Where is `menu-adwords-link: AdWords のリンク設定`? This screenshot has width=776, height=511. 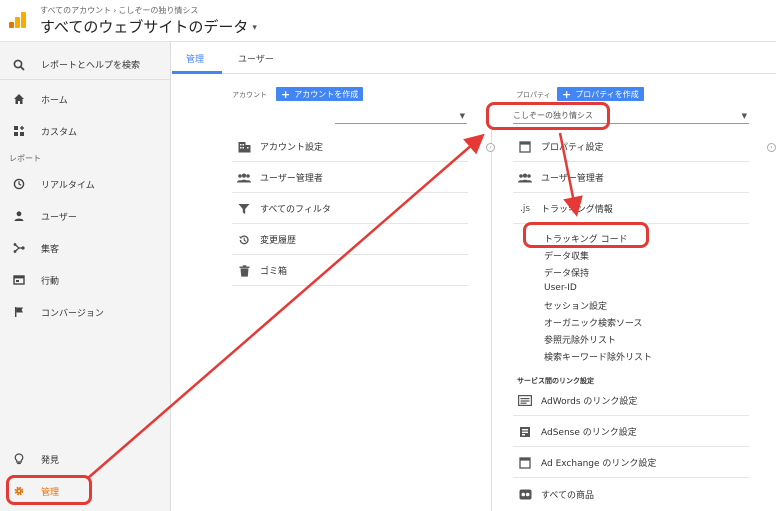
menu-adwords-link: AdWords のリンク設定 is located at coordinates (631, 401).